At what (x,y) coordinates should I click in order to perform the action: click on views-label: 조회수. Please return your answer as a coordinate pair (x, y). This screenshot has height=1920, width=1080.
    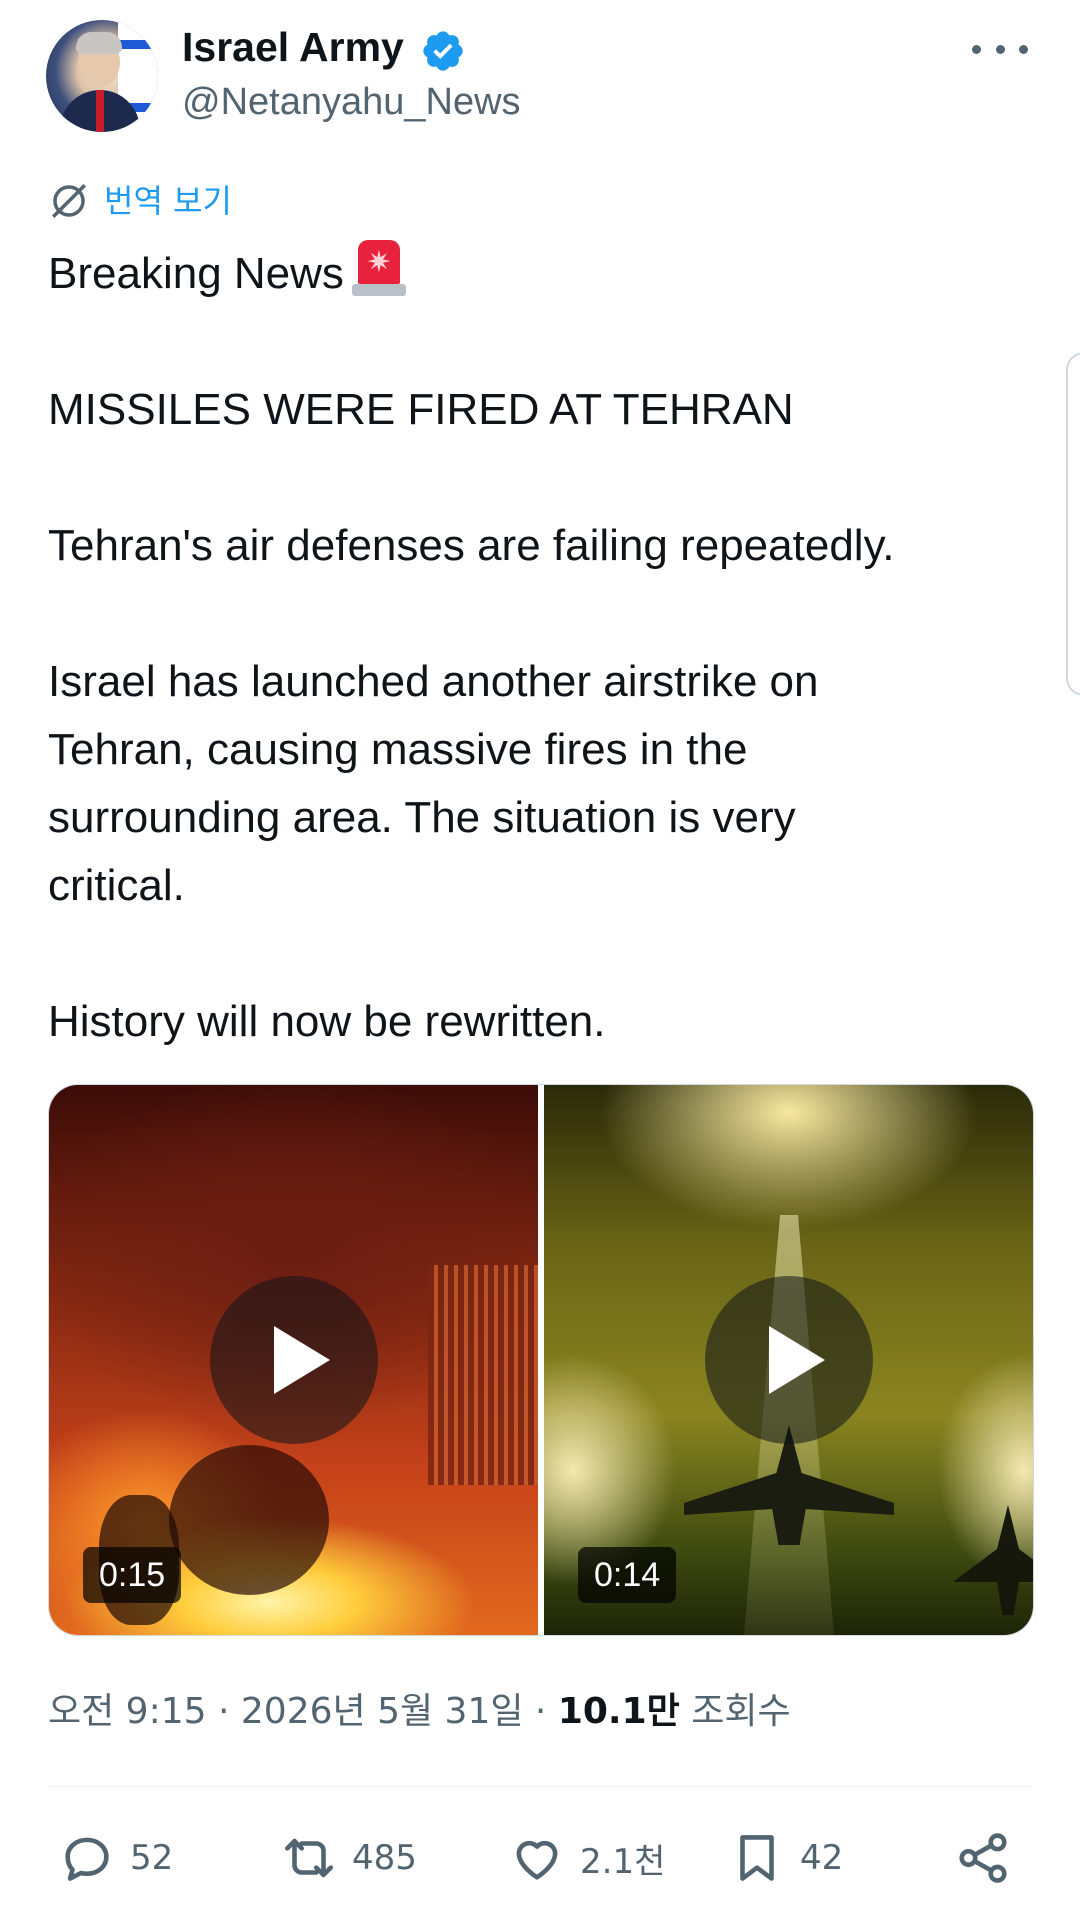
    Looking at the image, I should click on (741, 1711).